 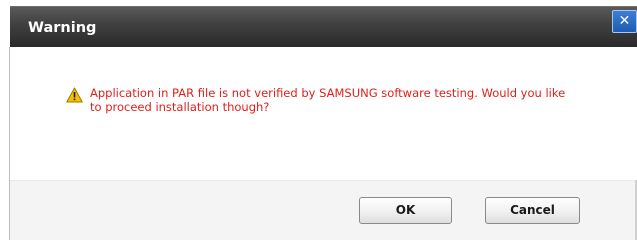 What do you see at coordinates (62, 28) in the screenshot?
I see `dialog-title: Warning` at bounding box center [62, 28].